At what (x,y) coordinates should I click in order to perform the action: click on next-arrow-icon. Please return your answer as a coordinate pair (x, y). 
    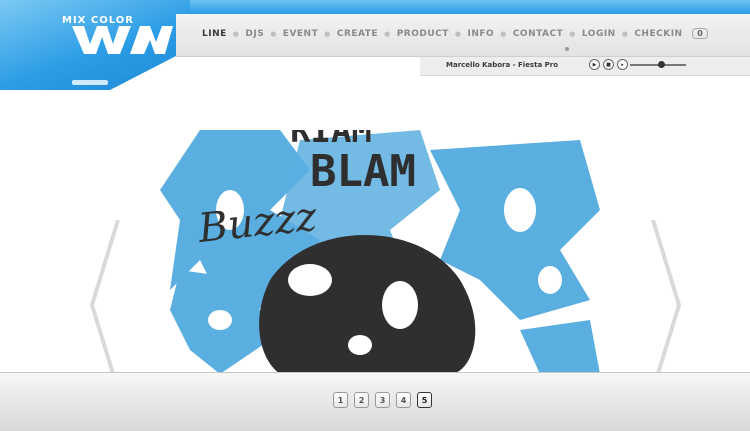
    Looking at the image, I should click on (665, 305).